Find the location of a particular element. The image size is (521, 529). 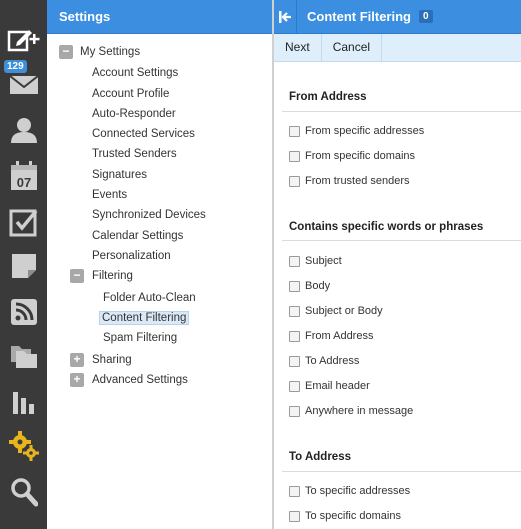

rss-icon is located at coordinates (23, 312).